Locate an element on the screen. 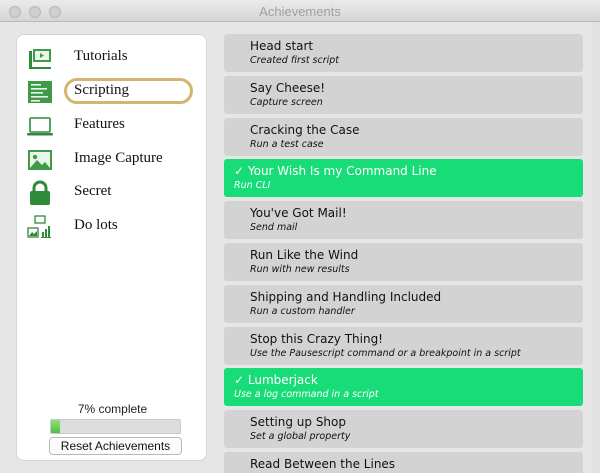 Image resolution: width=600 pixels, height=473 pixels. progress-fill is located at coordinates (56, 426).